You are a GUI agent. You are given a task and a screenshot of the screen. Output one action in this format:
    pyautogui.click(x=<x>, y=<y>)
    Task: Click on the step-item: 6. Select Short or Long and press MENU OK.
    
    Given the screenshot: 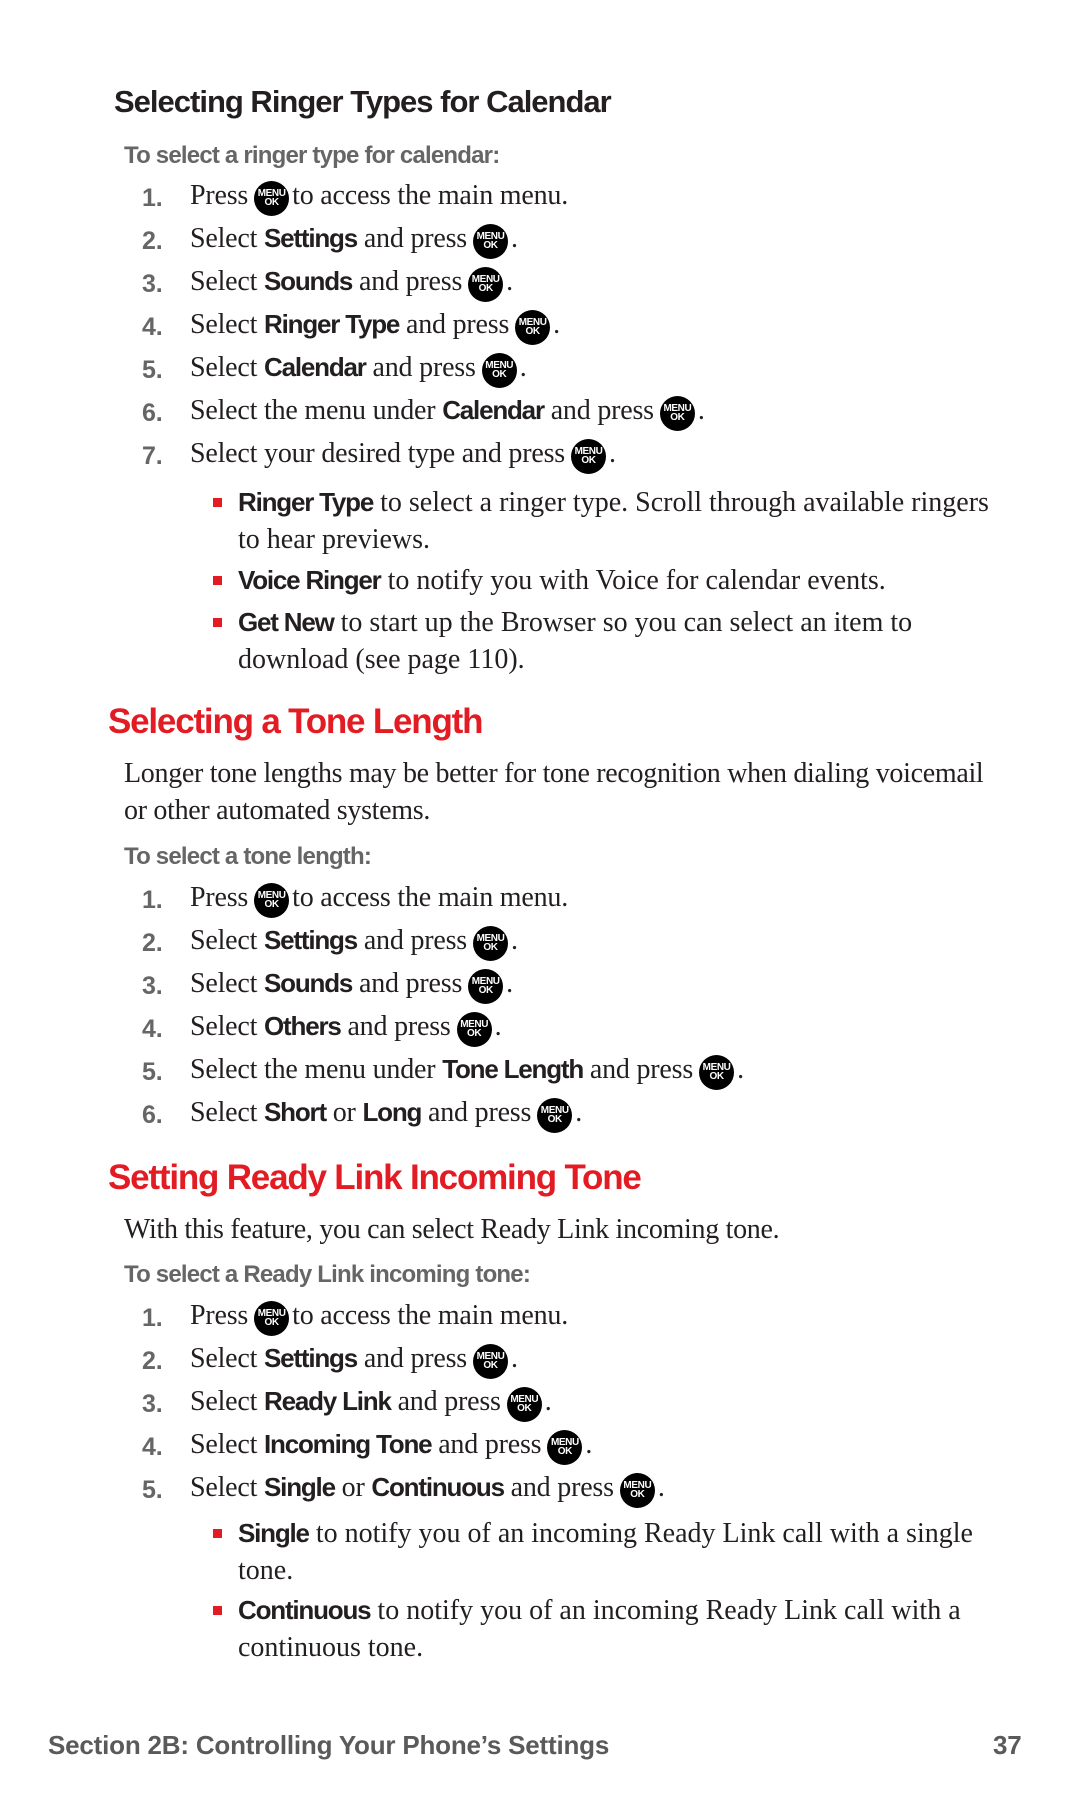 What is the action you would take?
    pyautogui.click(x=362, y=1115)
    